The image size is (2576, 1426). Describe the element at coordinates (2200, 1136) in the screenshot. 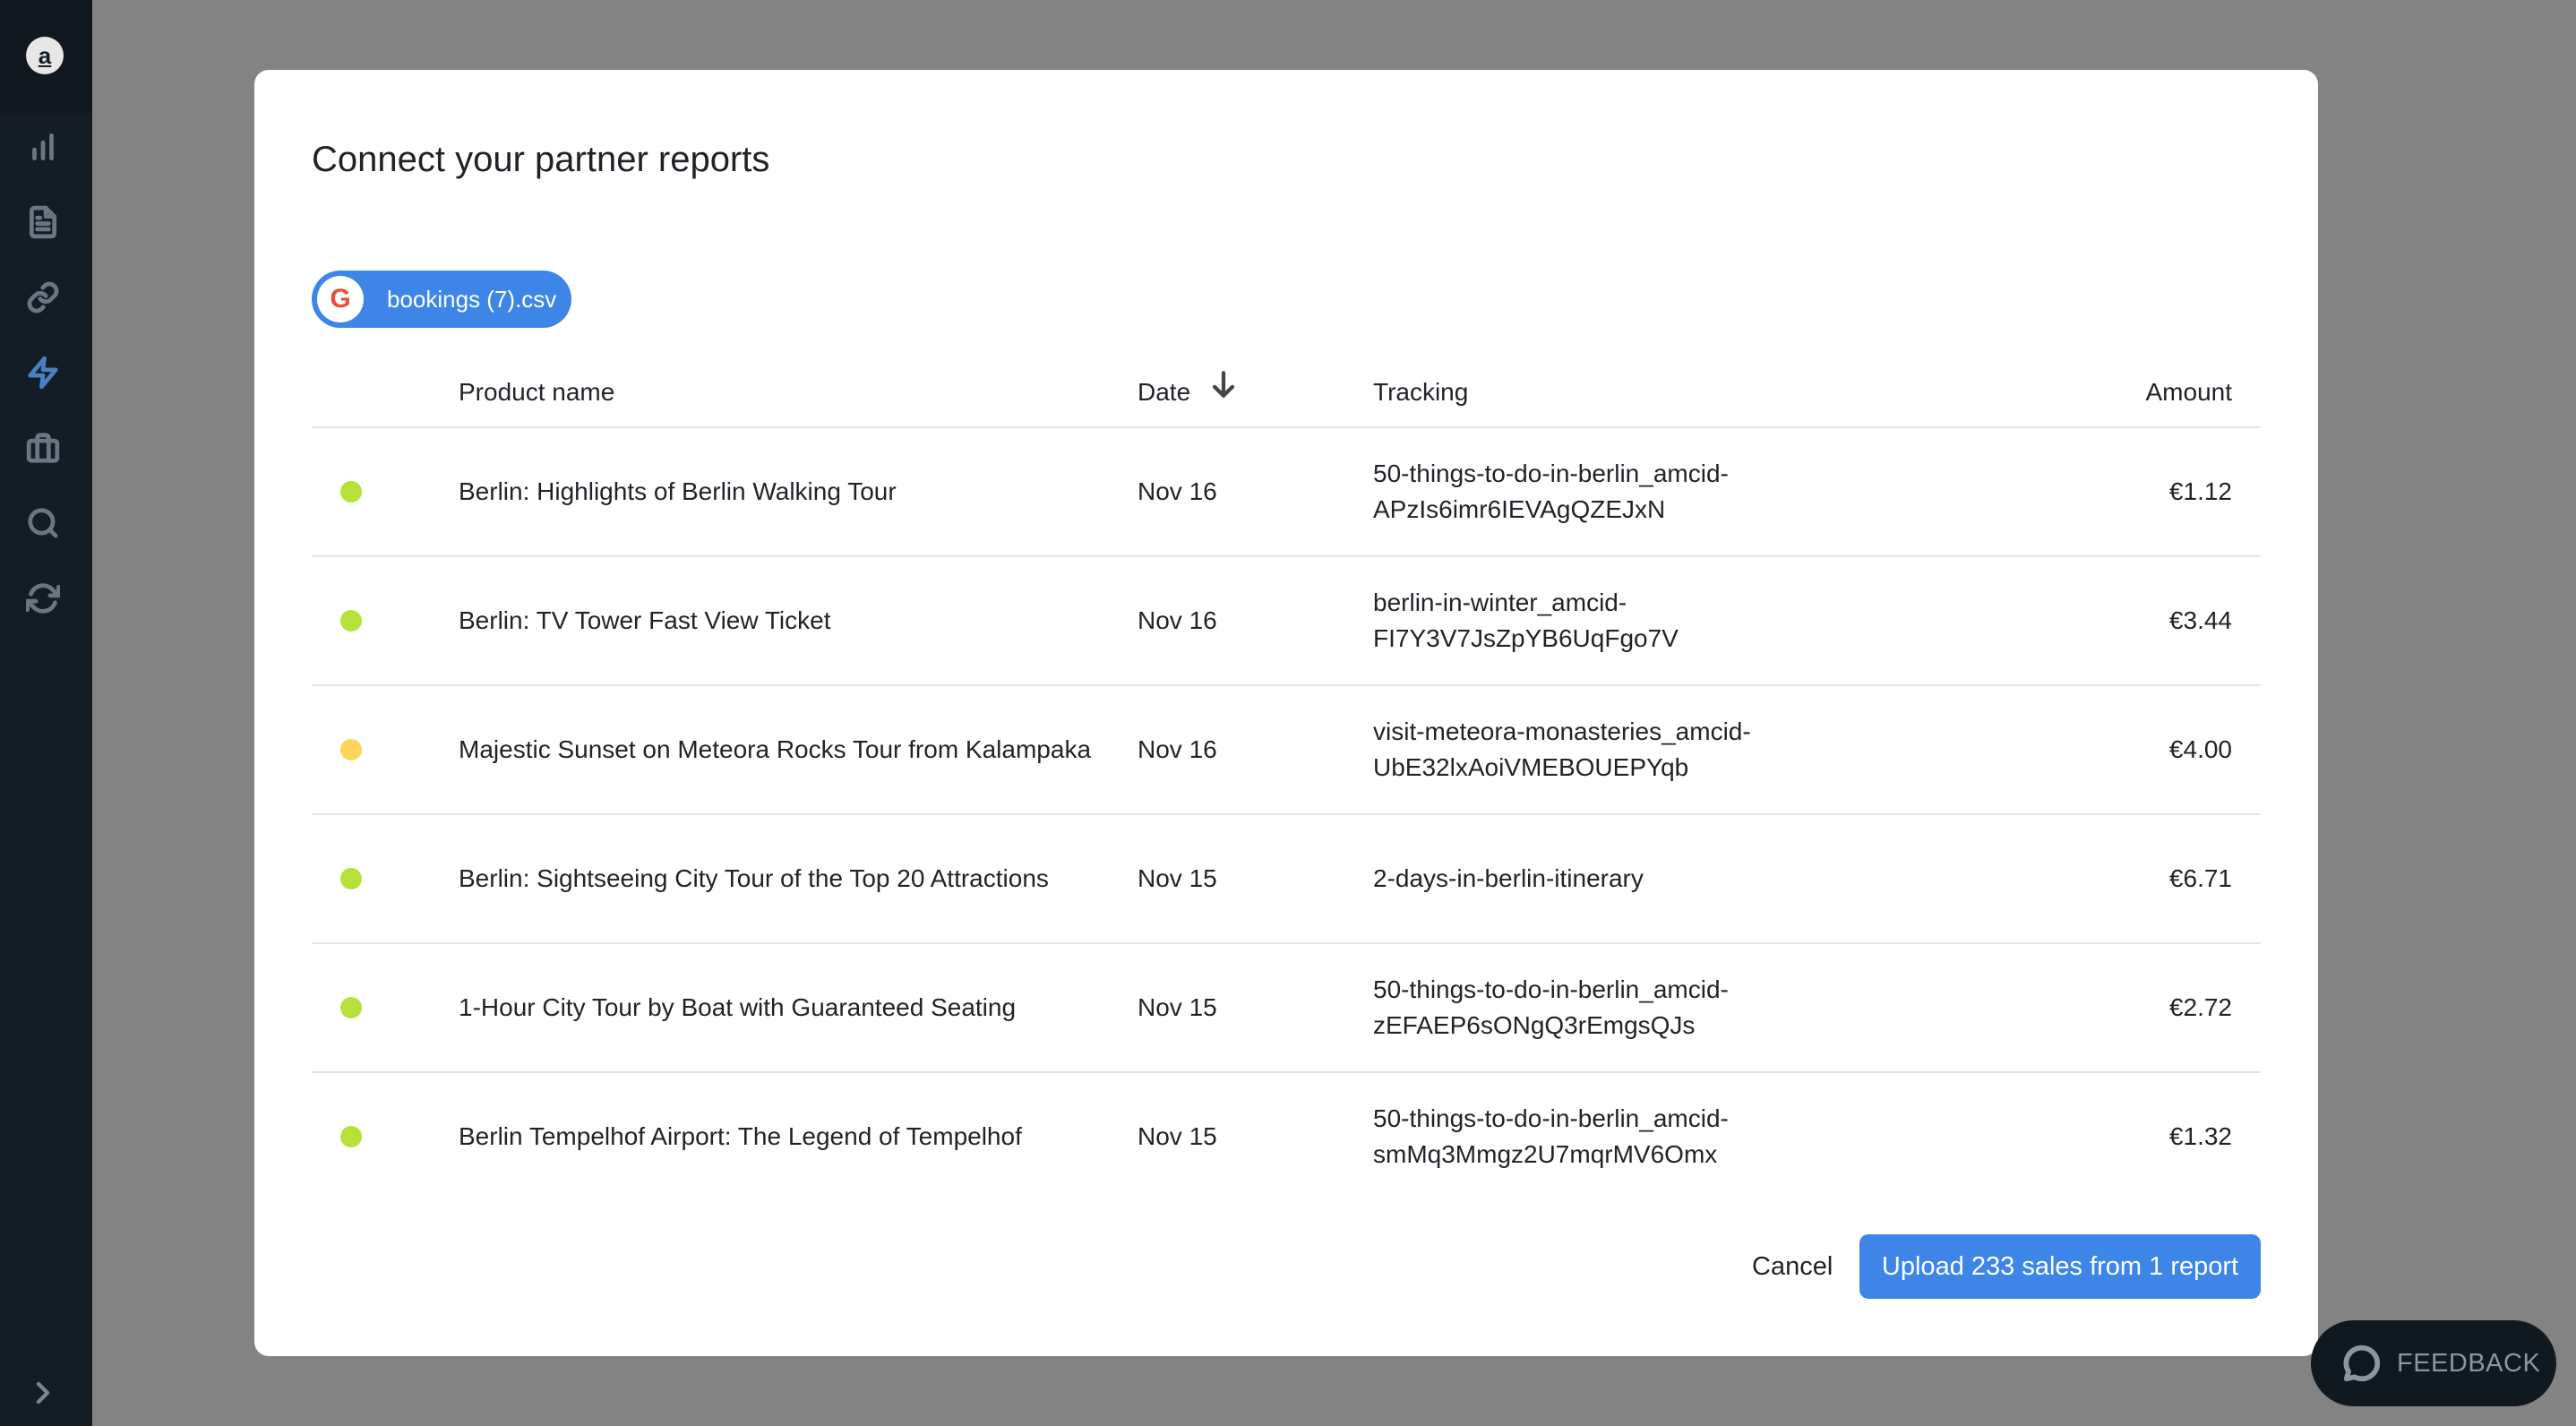

I see `amount-cell: €1.32` at that location.